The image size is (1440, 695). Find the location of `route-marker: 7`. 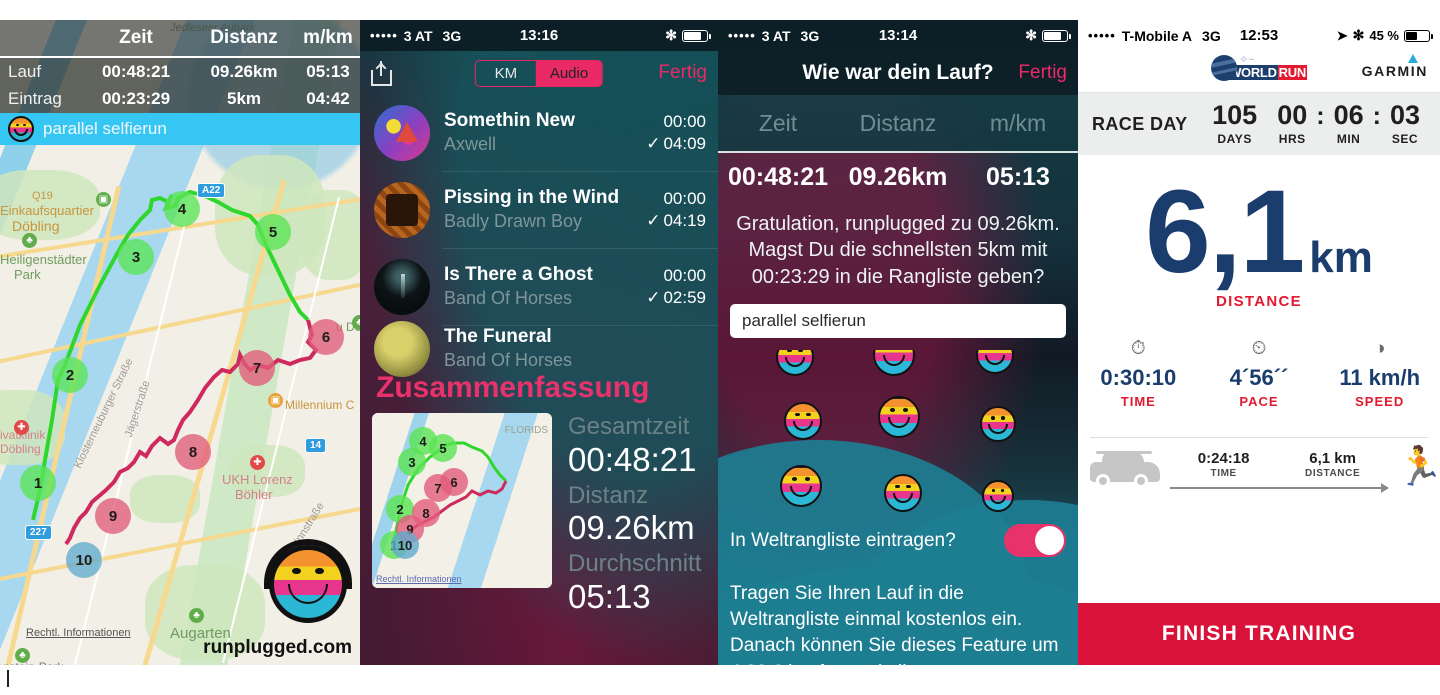

route-marker: 7 is located at coordinates (257, 368).